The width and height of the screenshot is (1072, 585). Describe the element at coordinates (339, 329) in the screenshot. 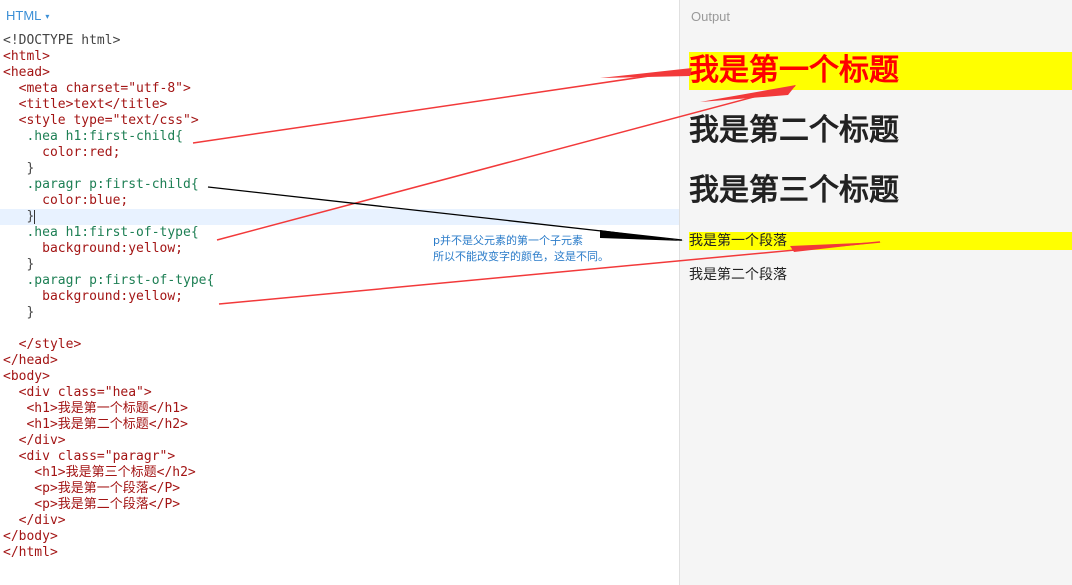

I see `code-line` at that location.